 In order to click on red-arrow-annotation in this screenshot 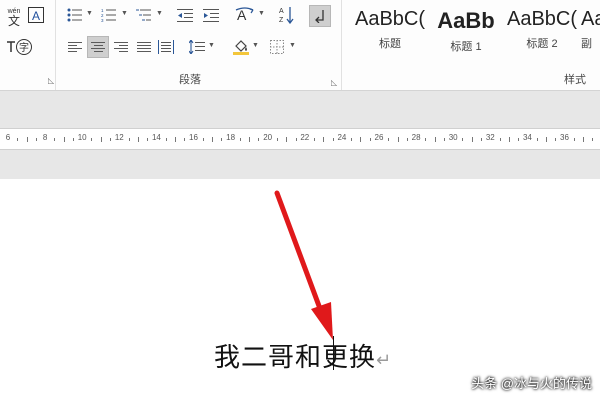, I will do `click(303, 265)`.